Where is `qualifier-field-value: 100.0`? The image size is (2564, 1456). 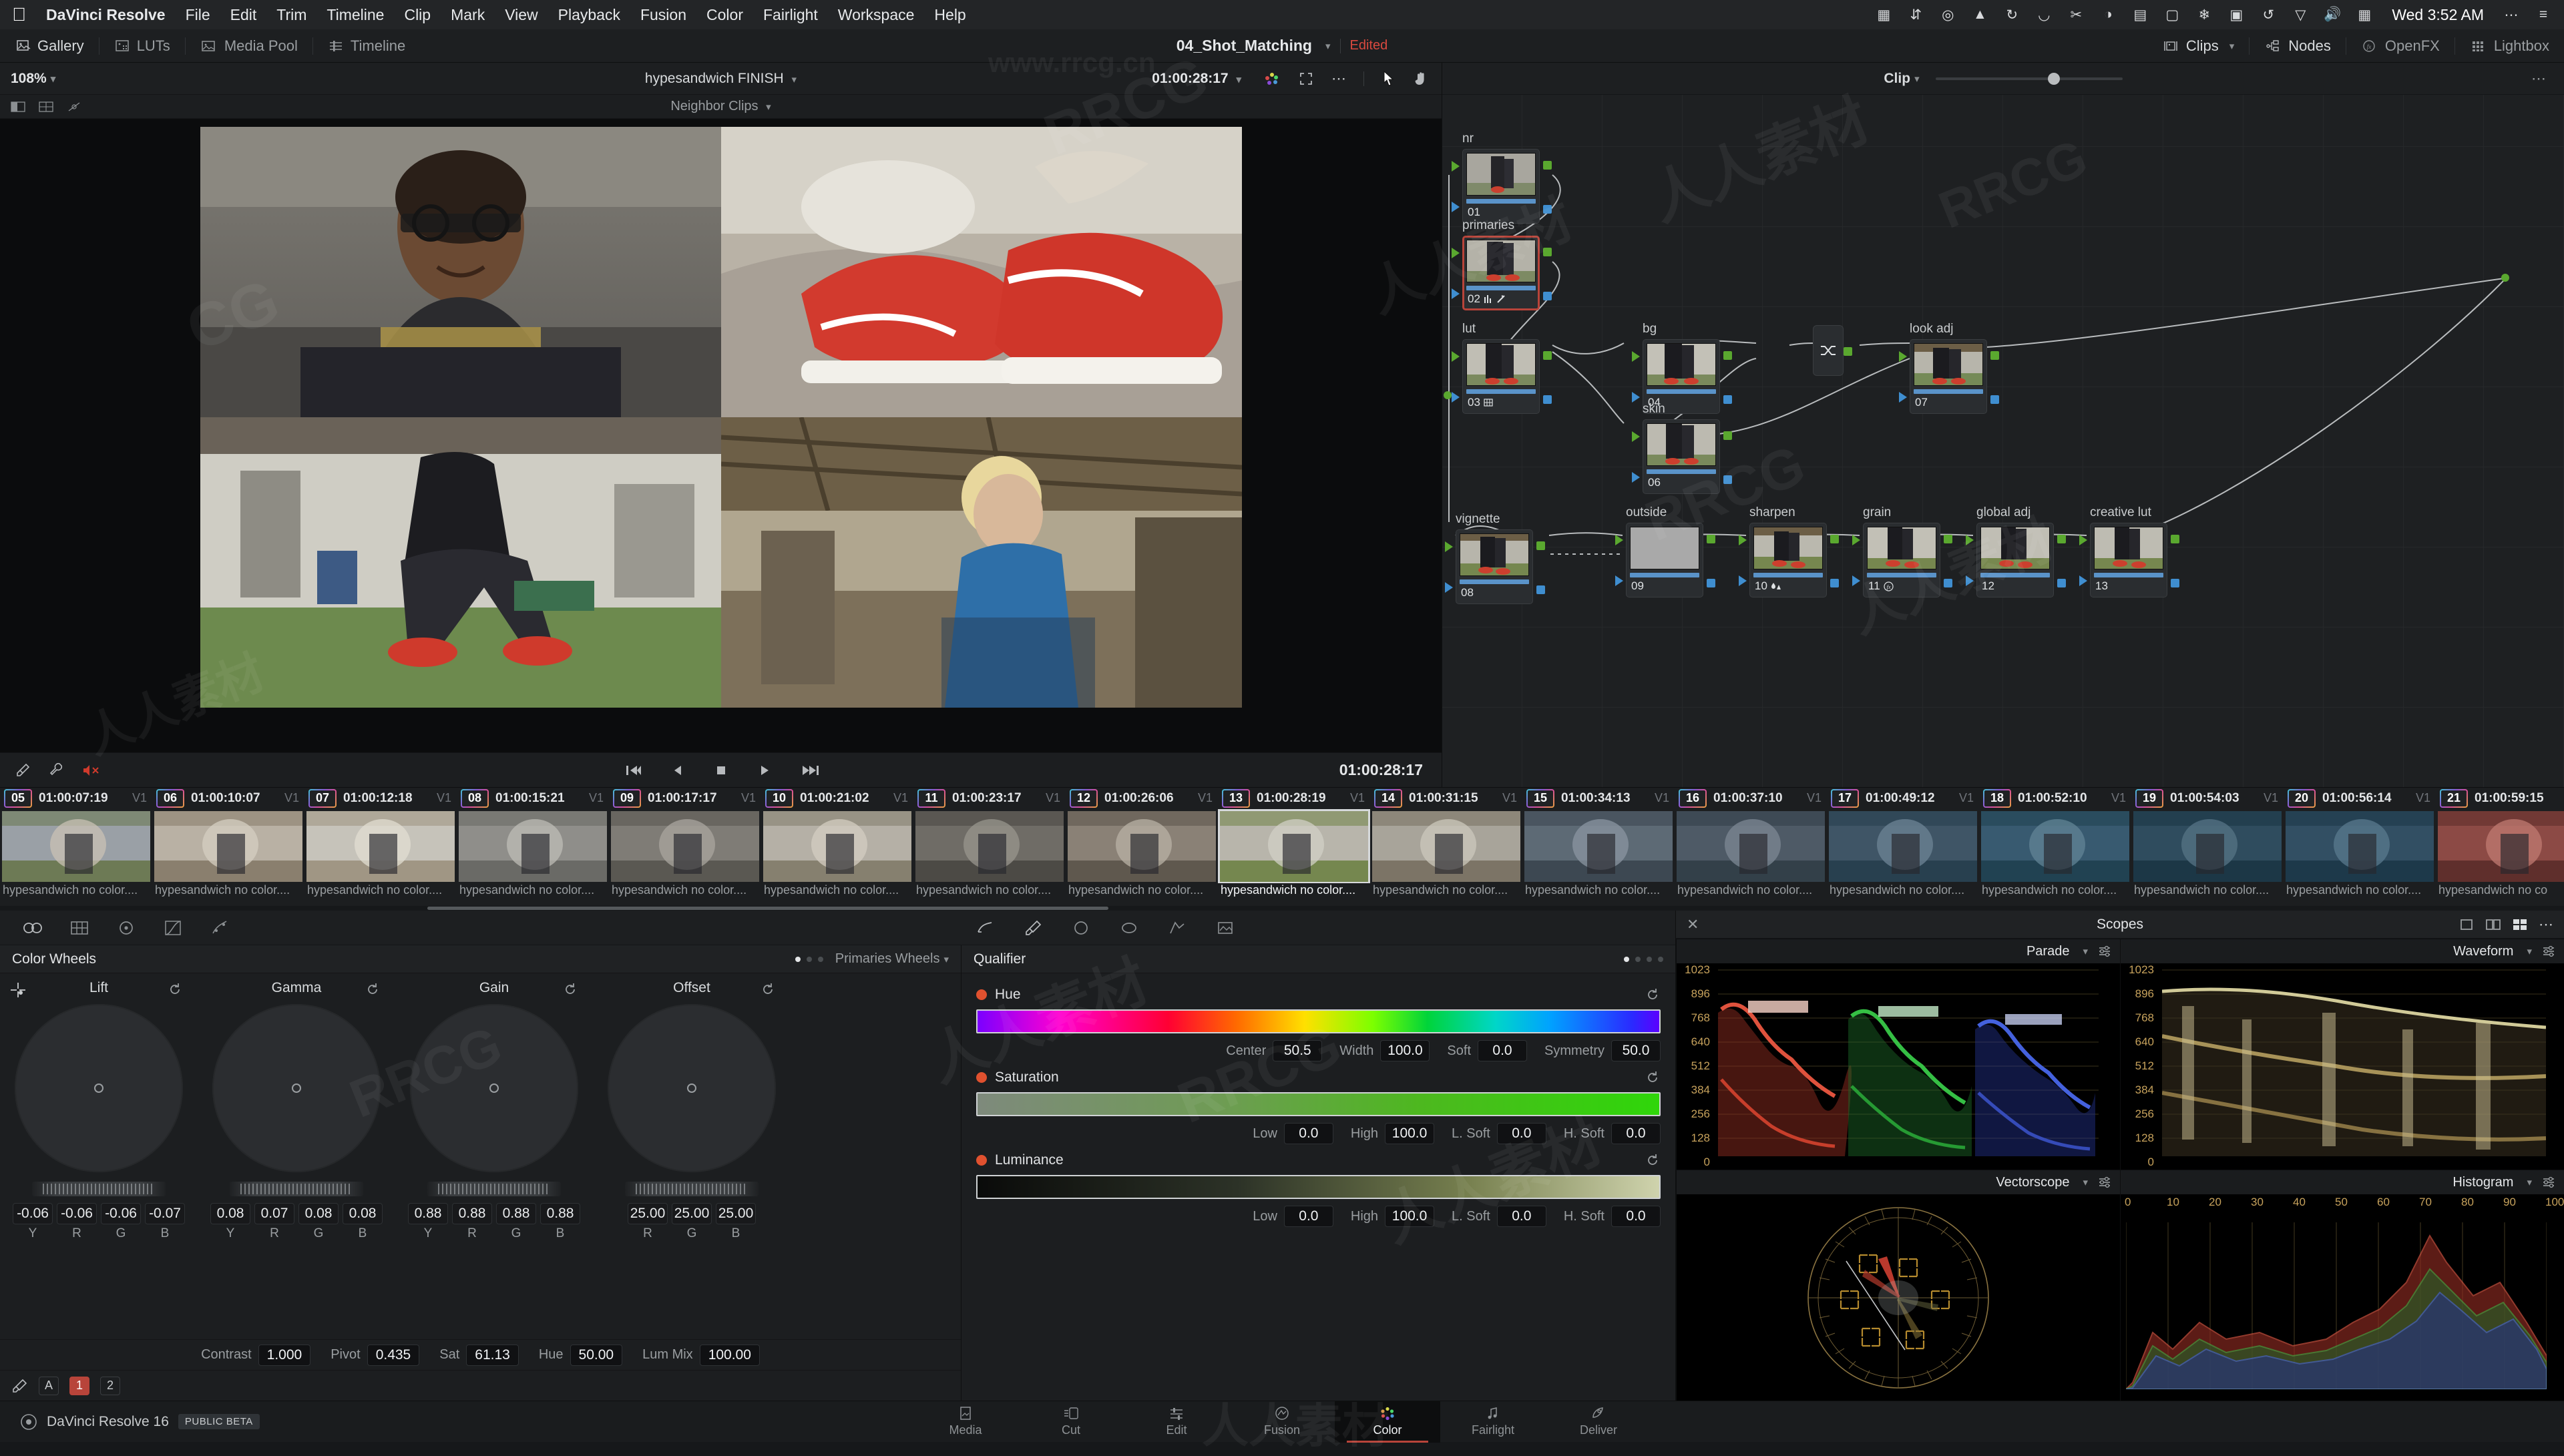
qualifier-field-value: 100.0 is located at coordinates (1410, 1133).